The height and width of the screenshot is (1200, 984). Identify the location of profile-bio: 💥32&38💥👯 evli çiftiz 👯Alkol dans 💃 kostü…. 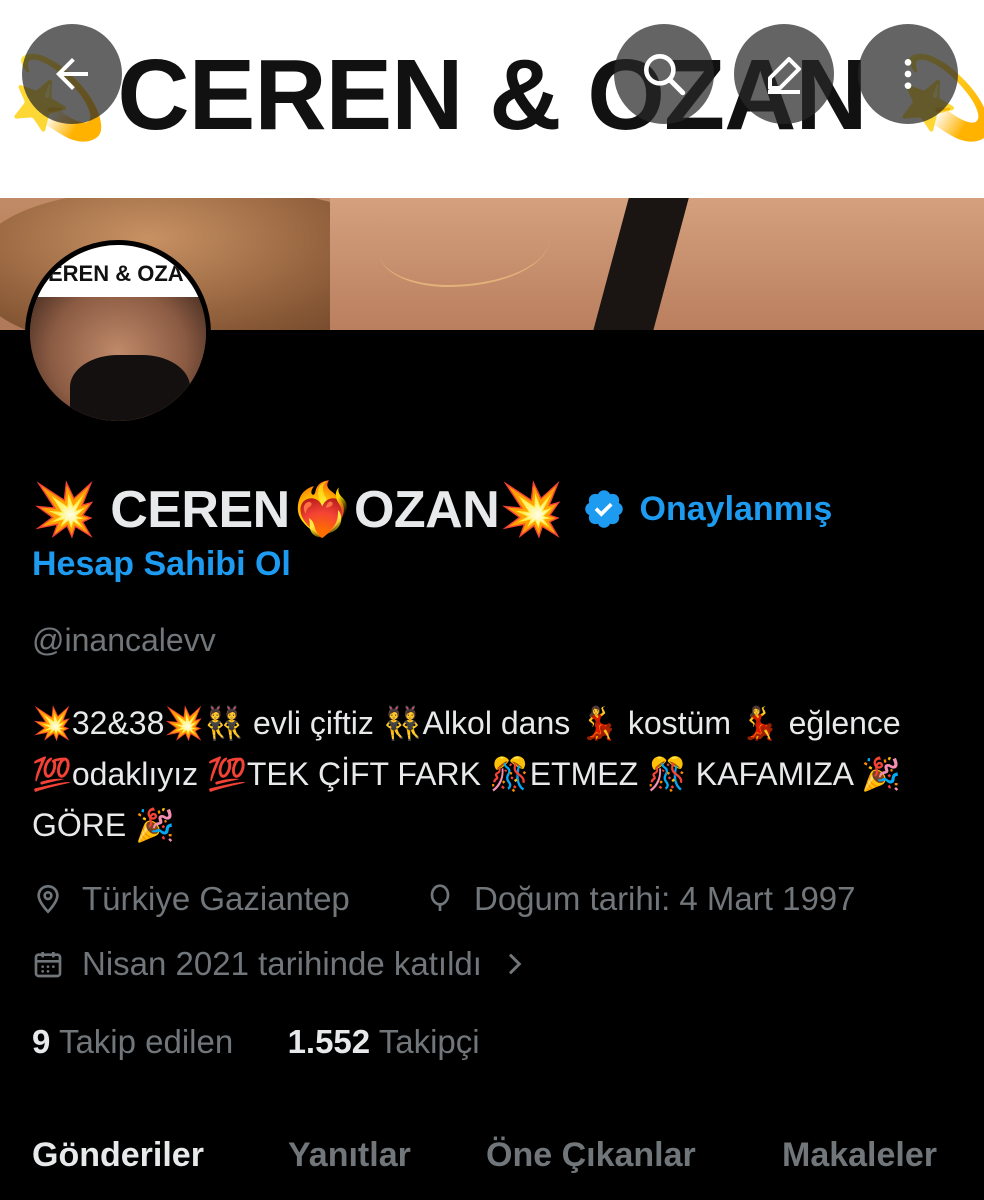
(466, 774).